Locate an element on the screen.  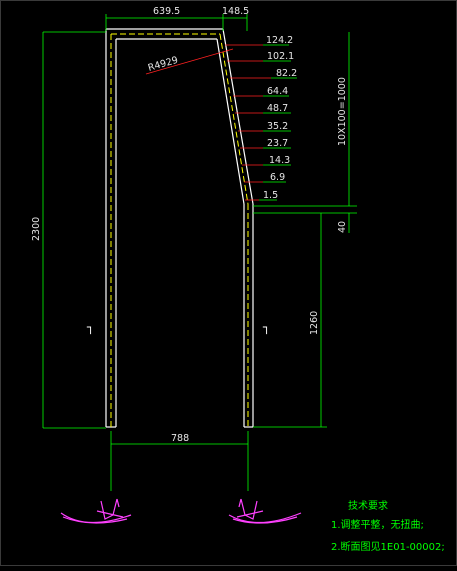
top-width-right-label: 148.5 is located at coordinates (235, 11).